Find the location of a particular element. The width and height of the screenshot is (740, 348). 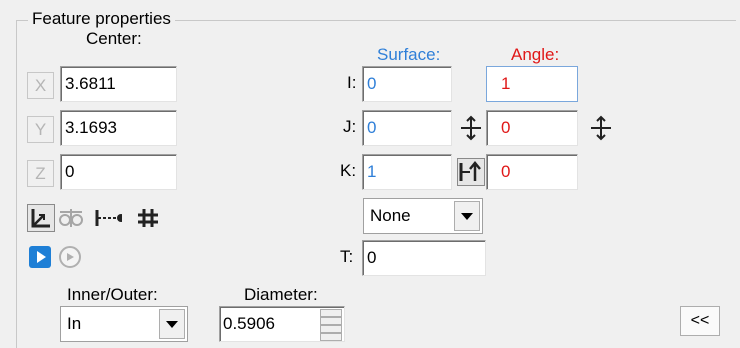

flip-angle-button is located at coordinates (601, 128).